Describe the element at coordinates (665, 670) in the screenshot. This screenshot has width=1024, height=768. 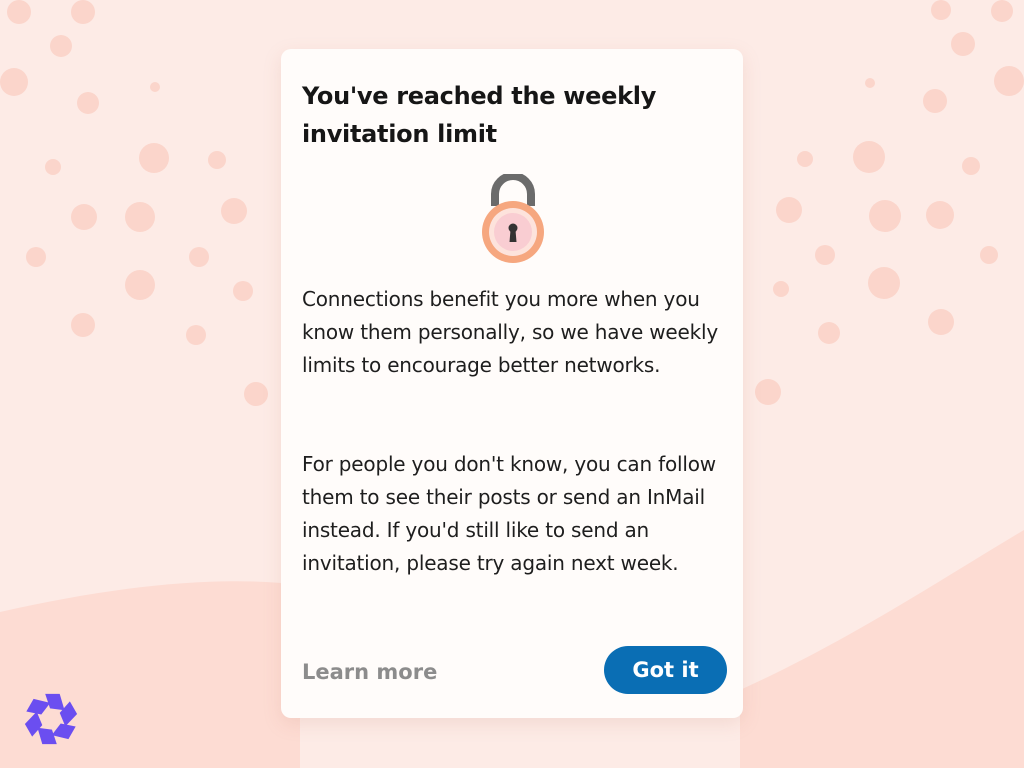
I see `got-it-button: Got it` at that location.